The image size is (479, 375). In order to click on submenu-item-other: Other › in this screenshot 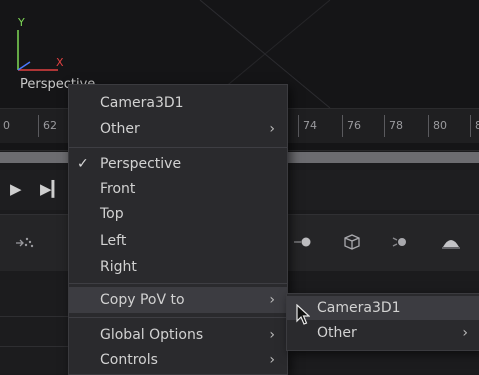, I will do `click(383, 333)`.